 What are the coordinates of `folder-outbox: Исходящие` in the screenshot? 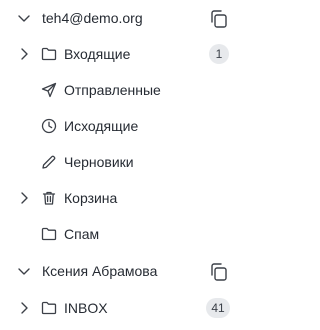 It's located at (126, 126).